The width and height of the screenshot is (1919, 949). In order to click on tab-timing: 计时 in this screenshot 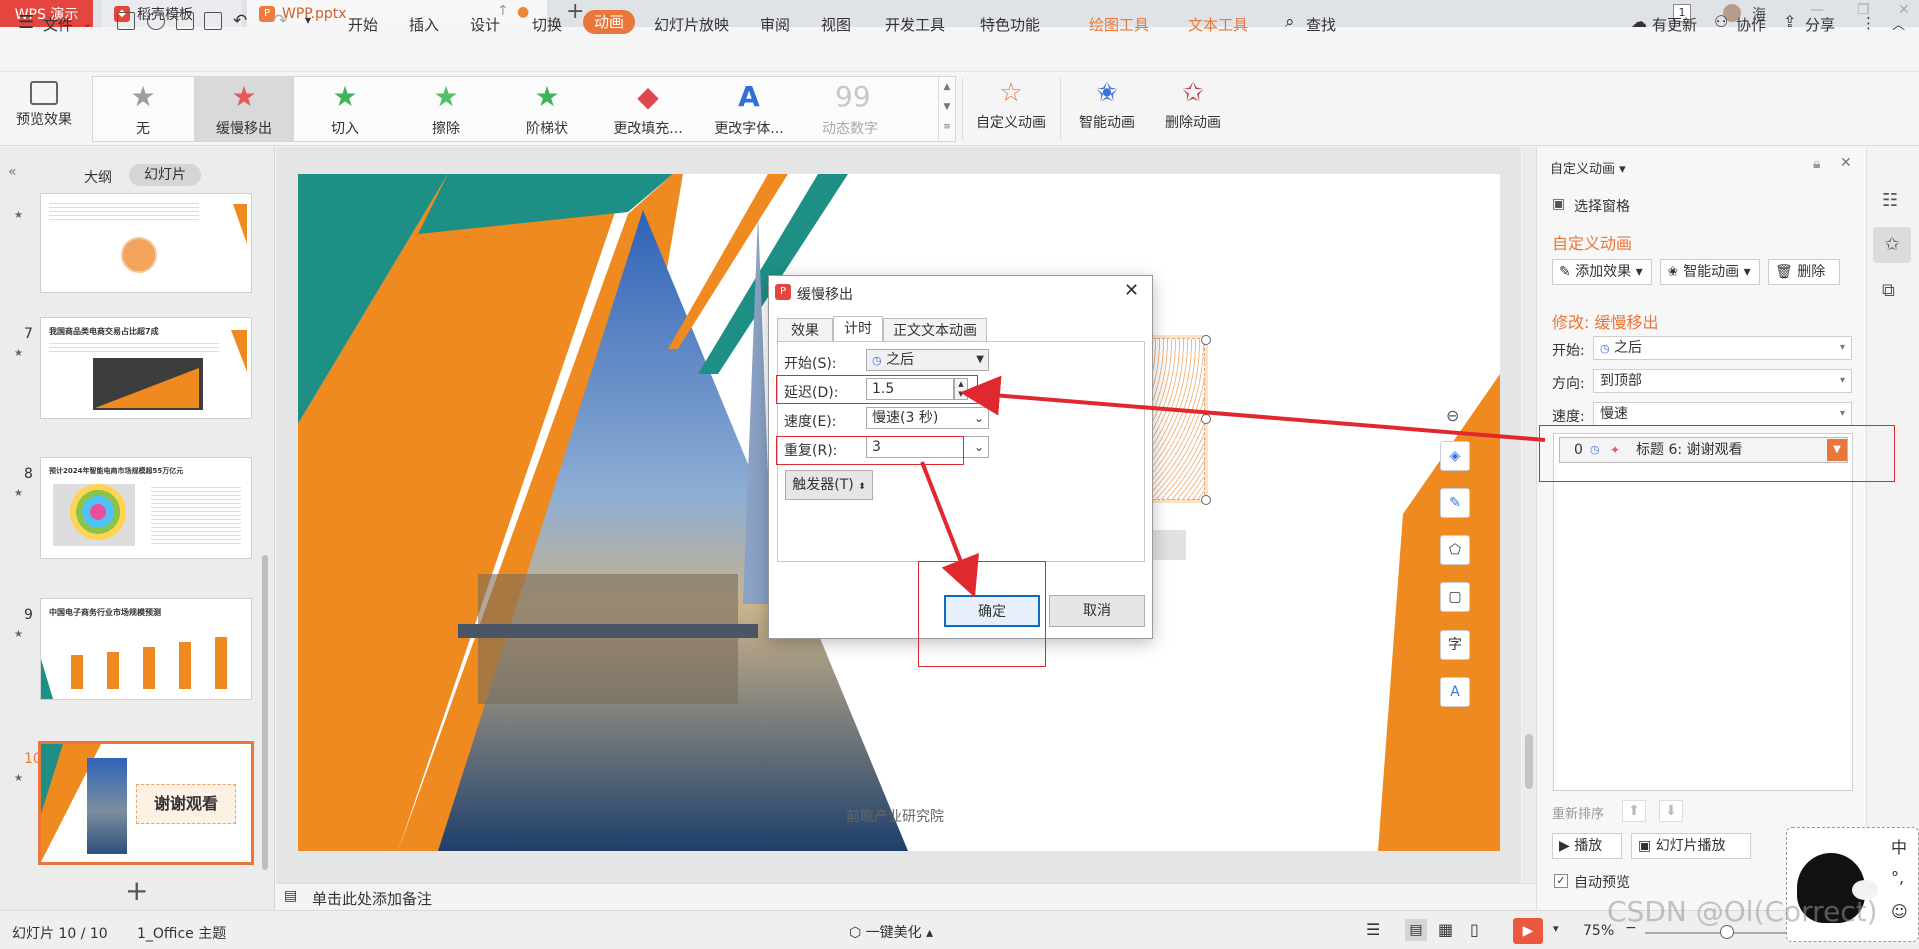, I will do `click(858, 329)`.